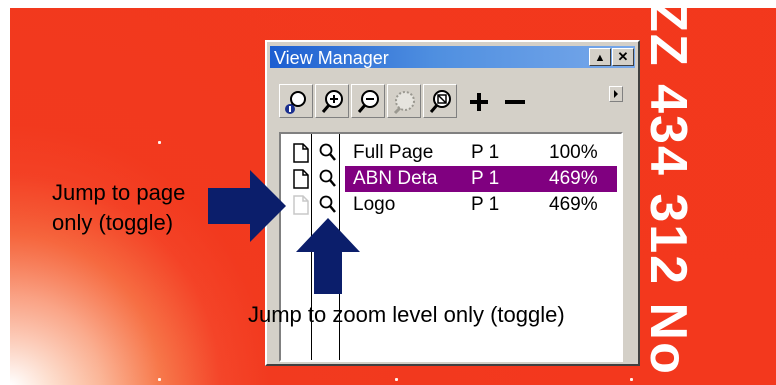 Image resolution: width=776 pixels, height=385 pixels. What do you see at coordinates (247, 206) in the screenshot?
I see `right-arrow-icon` at bounding box center [247, 206].